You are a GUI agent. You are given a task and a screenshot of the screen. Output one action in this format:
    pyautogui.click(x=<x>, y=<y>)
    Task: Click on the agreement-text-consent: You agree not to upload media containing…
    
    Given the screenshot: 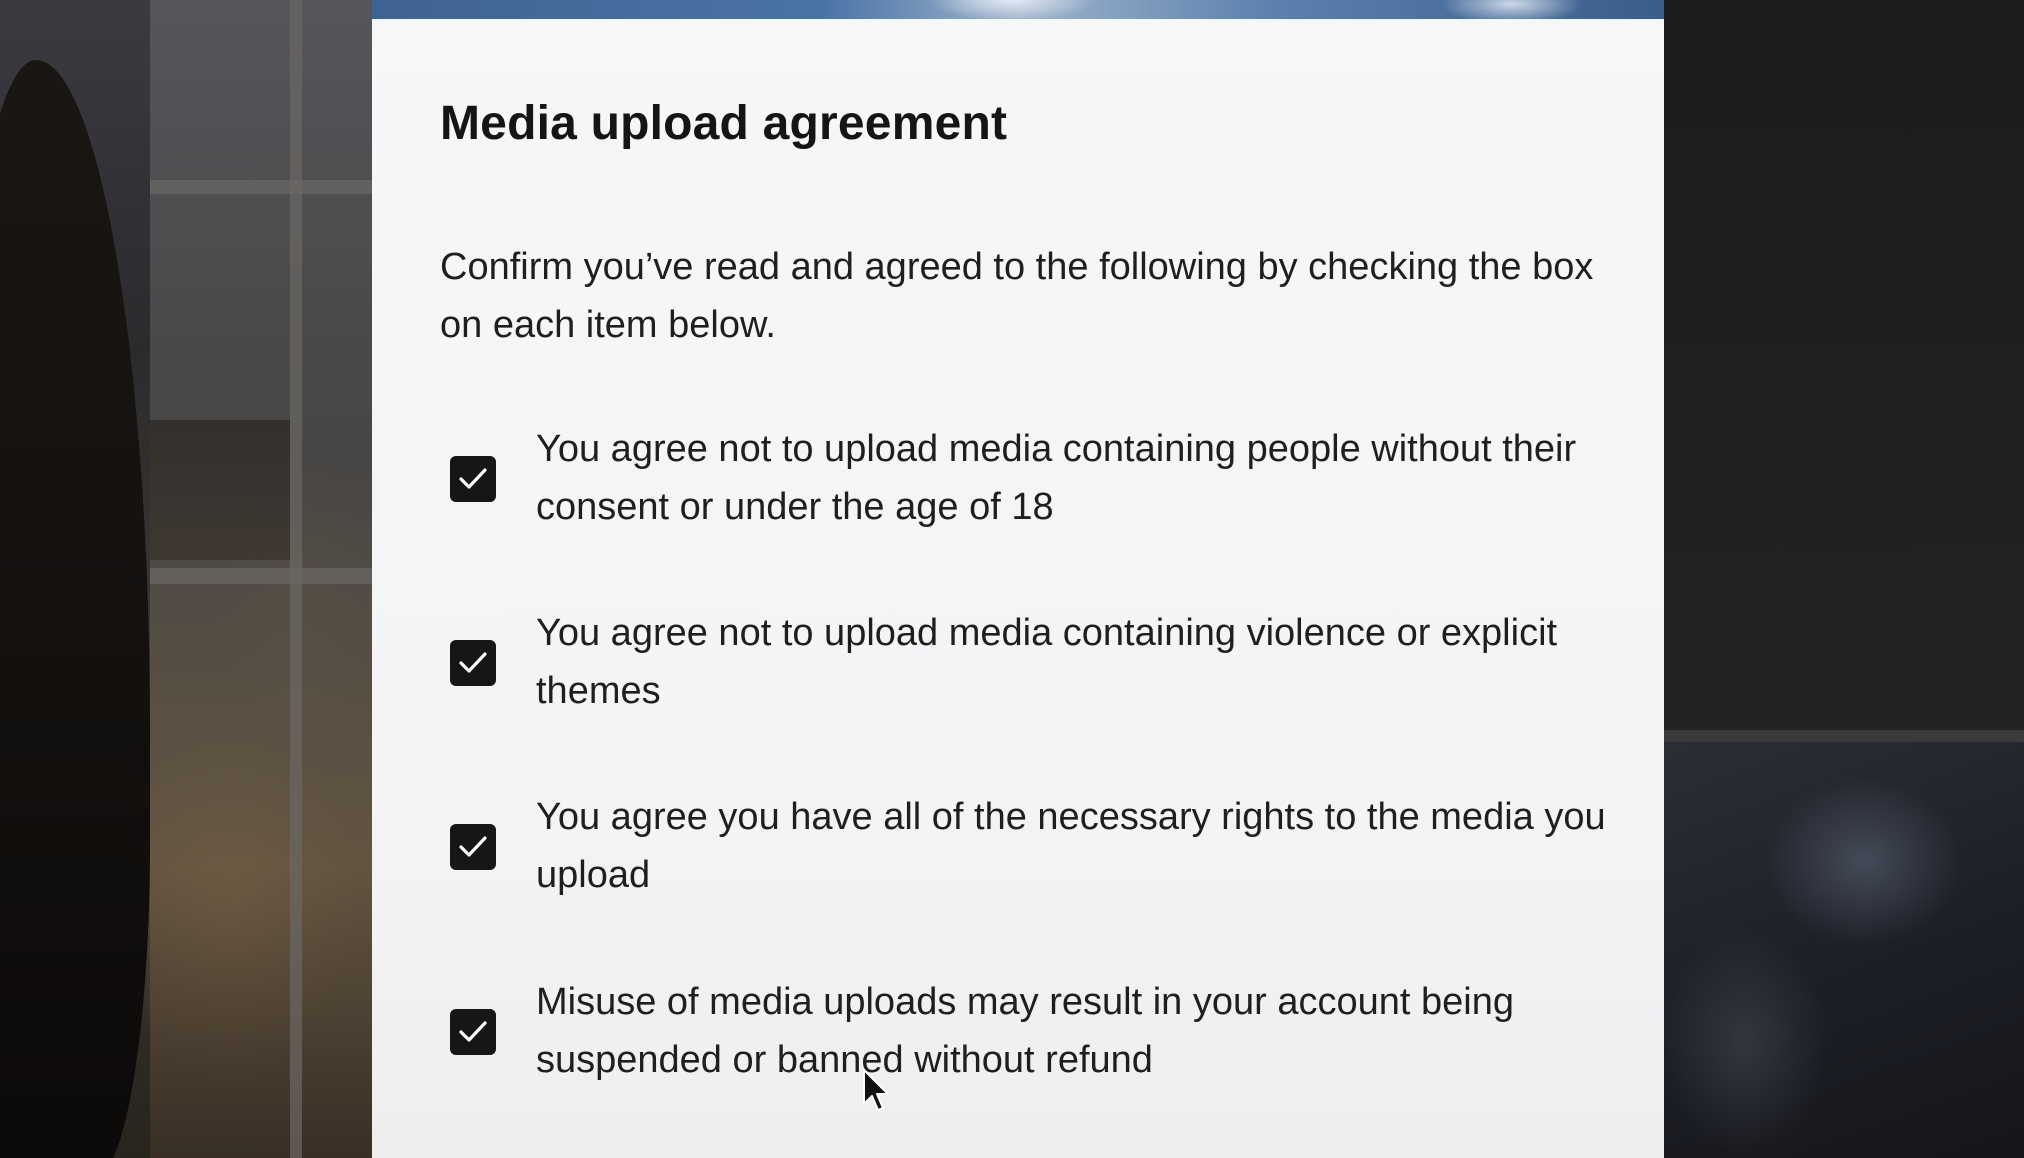 What is the action you would take?
    pyautogui.click(x=1056, y=478)
    